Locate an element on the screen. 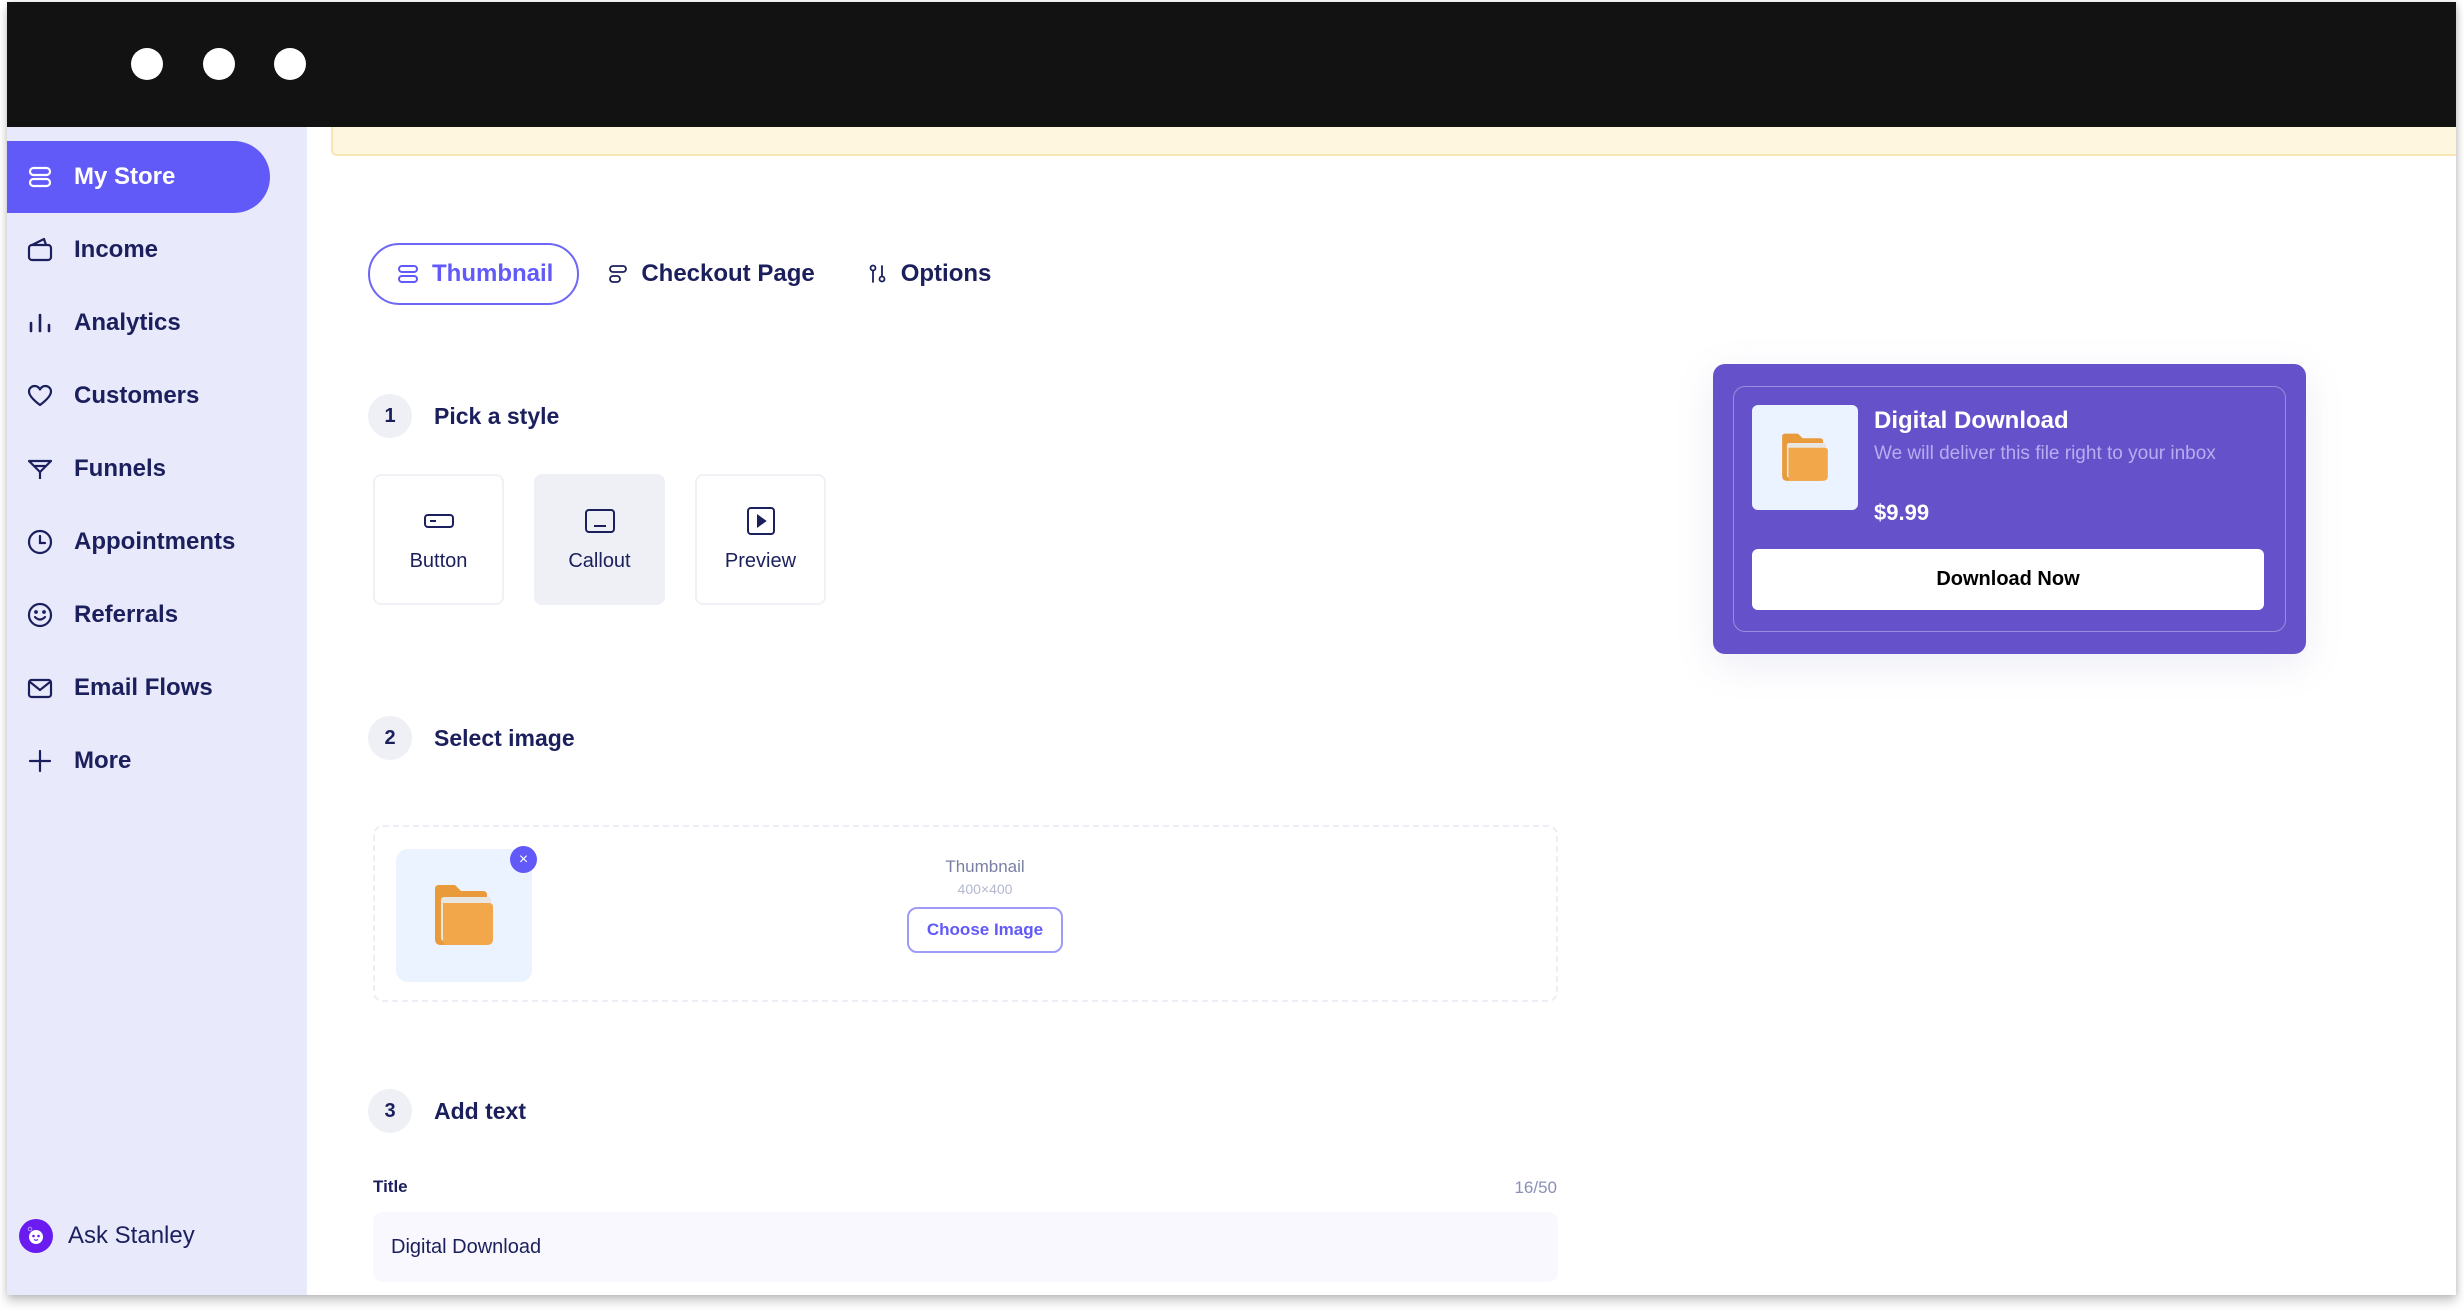 This screenshot has width=2464, height=1311. sidebar-item-label: Customers is located at coordinates (137, 395).